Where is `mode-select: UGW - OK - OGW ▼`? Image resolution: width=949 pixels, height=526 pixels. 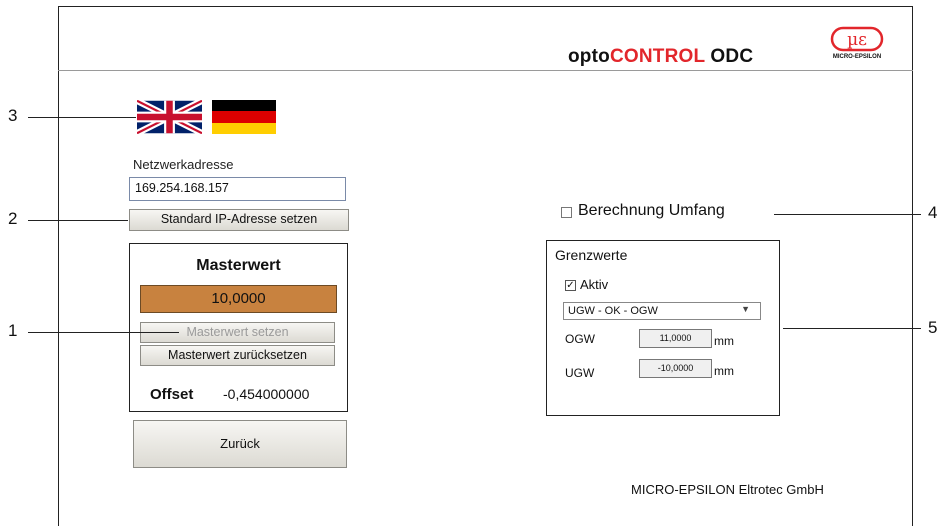 mode-select: UGW - OK - OGW ▼ is located at coordinates (662, 311).